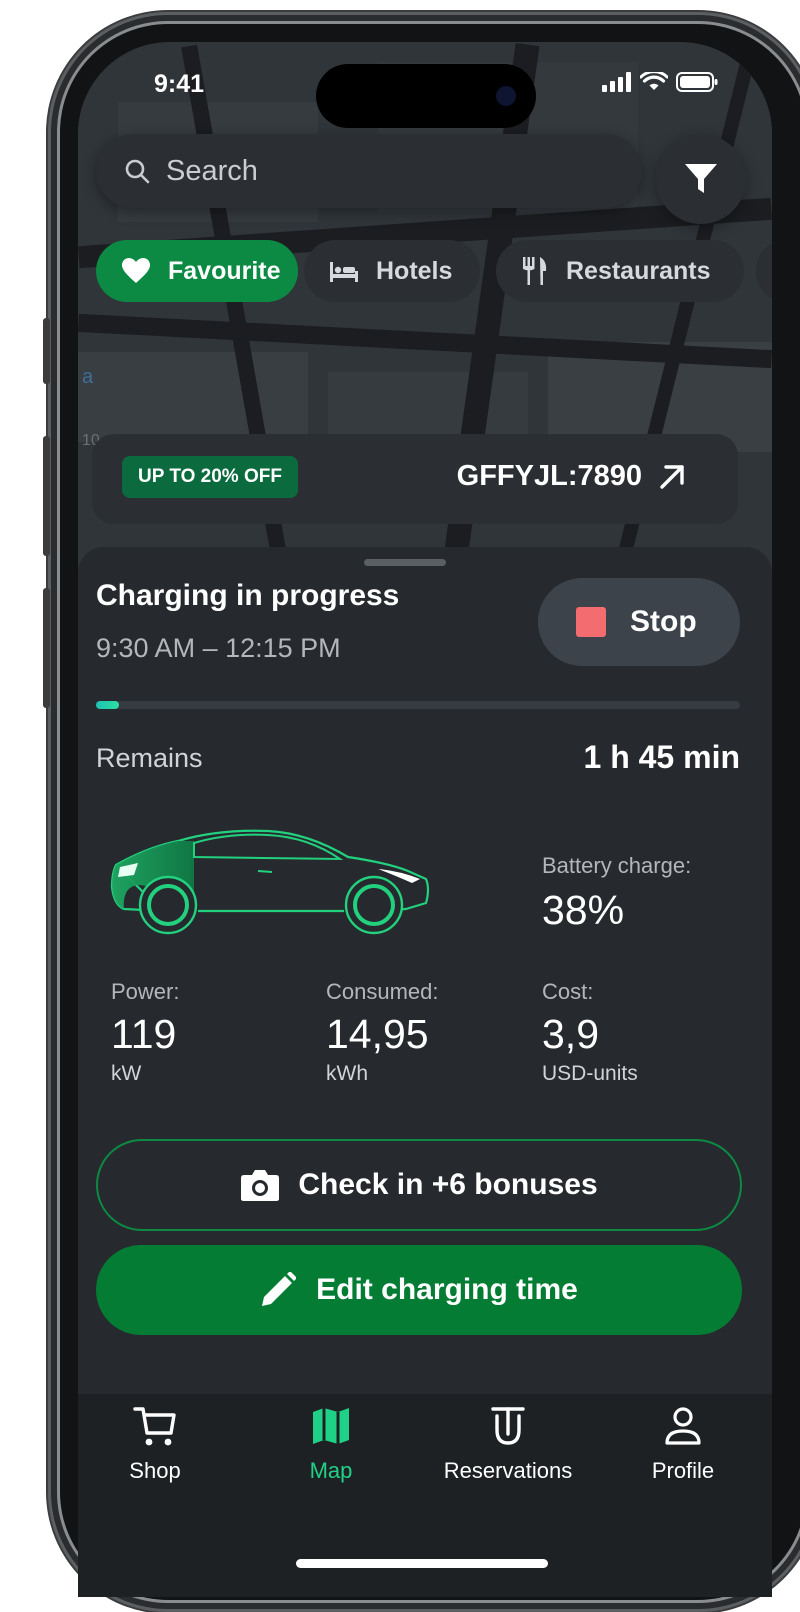  I want to click on map-icon, so click(331, 1426).